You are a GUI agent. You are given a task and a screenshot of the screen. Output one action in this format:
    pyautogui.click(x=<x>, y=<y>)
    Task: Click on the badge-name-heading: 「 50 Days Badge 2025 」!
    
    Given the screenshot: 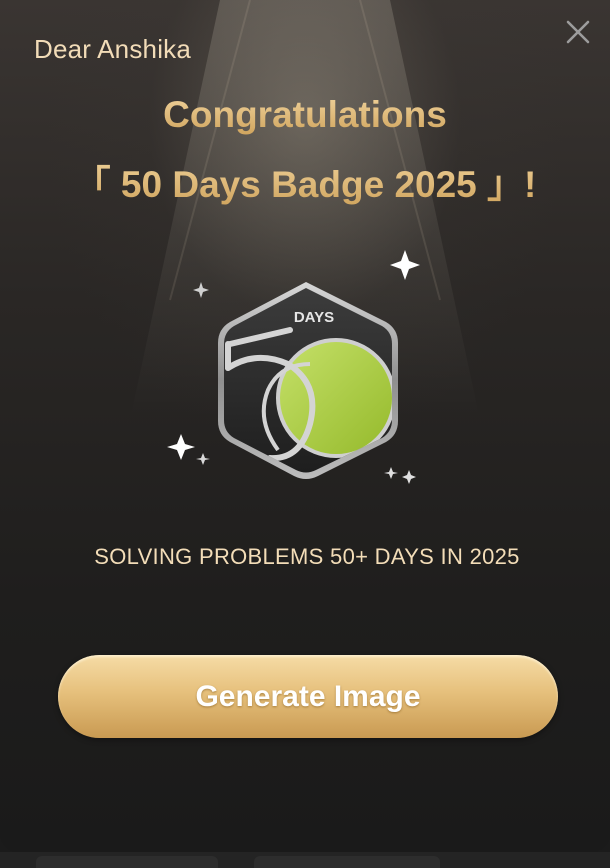 What is the action you would take?
    pyautogui.click(x=305, y=181)
    